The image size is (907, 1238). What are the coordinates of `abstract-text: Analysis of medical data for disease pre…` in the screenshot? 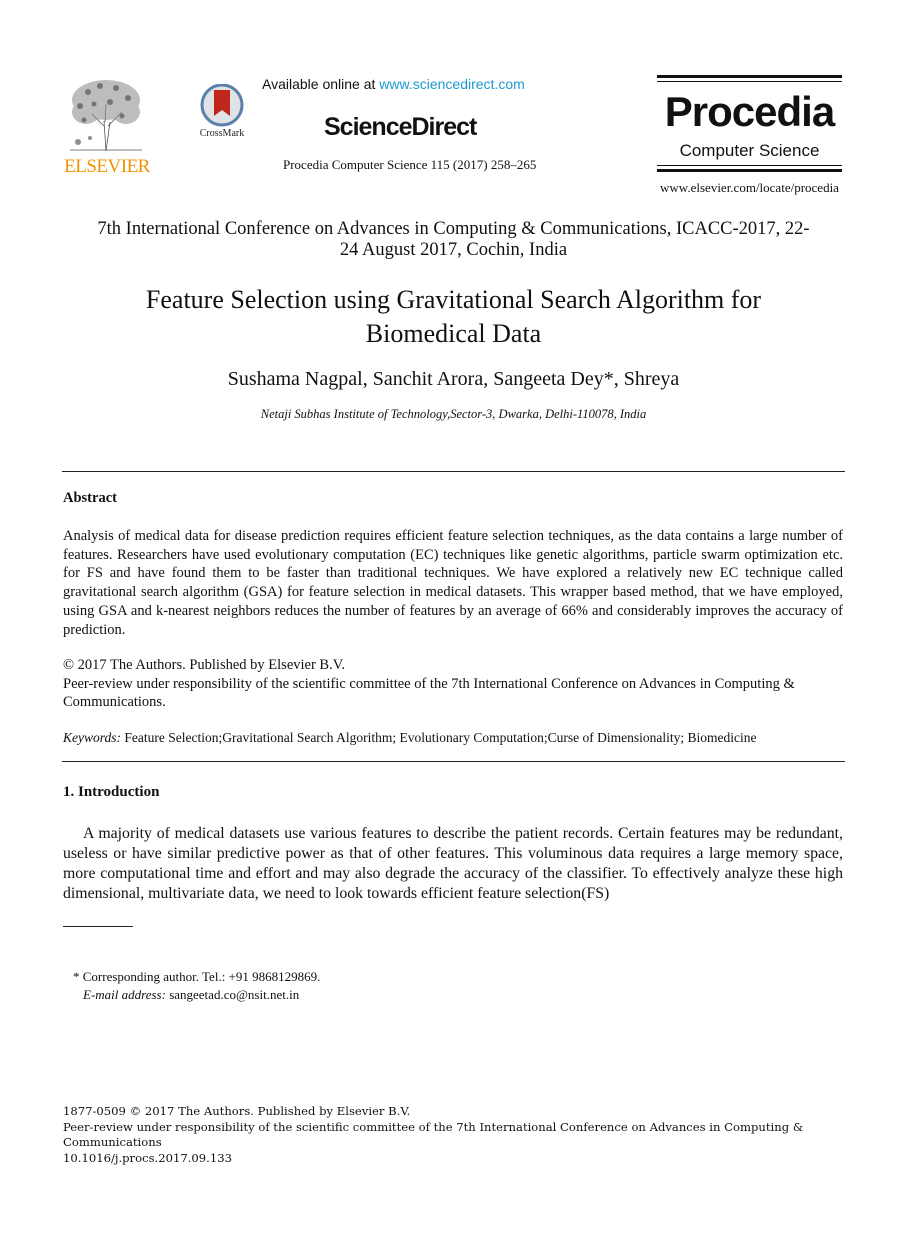 It's located at (453, 583).